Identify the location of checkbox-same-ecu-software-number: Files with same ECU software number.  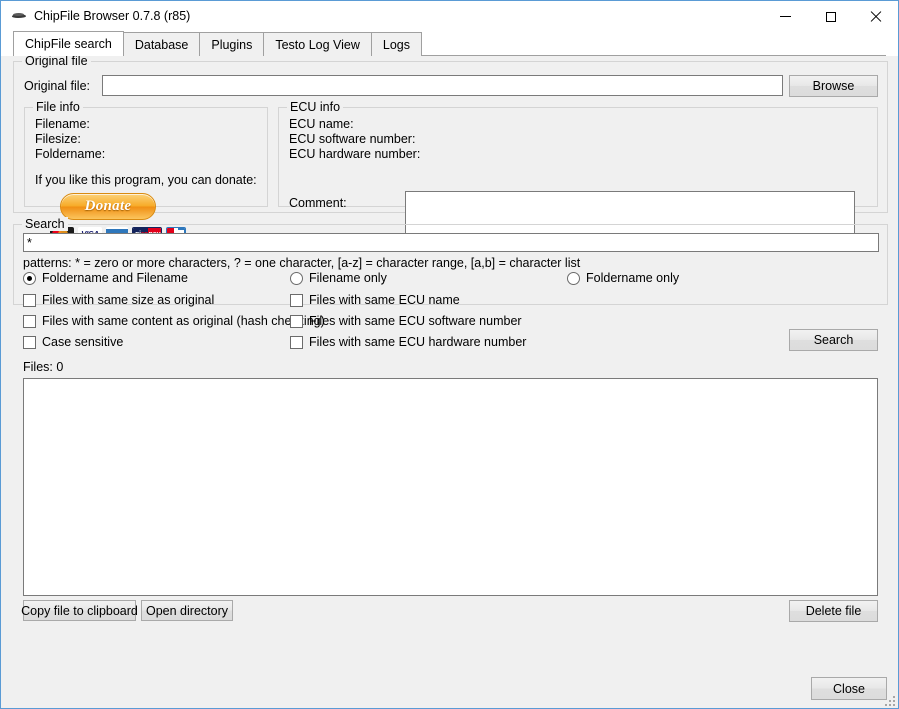
(406, 321).